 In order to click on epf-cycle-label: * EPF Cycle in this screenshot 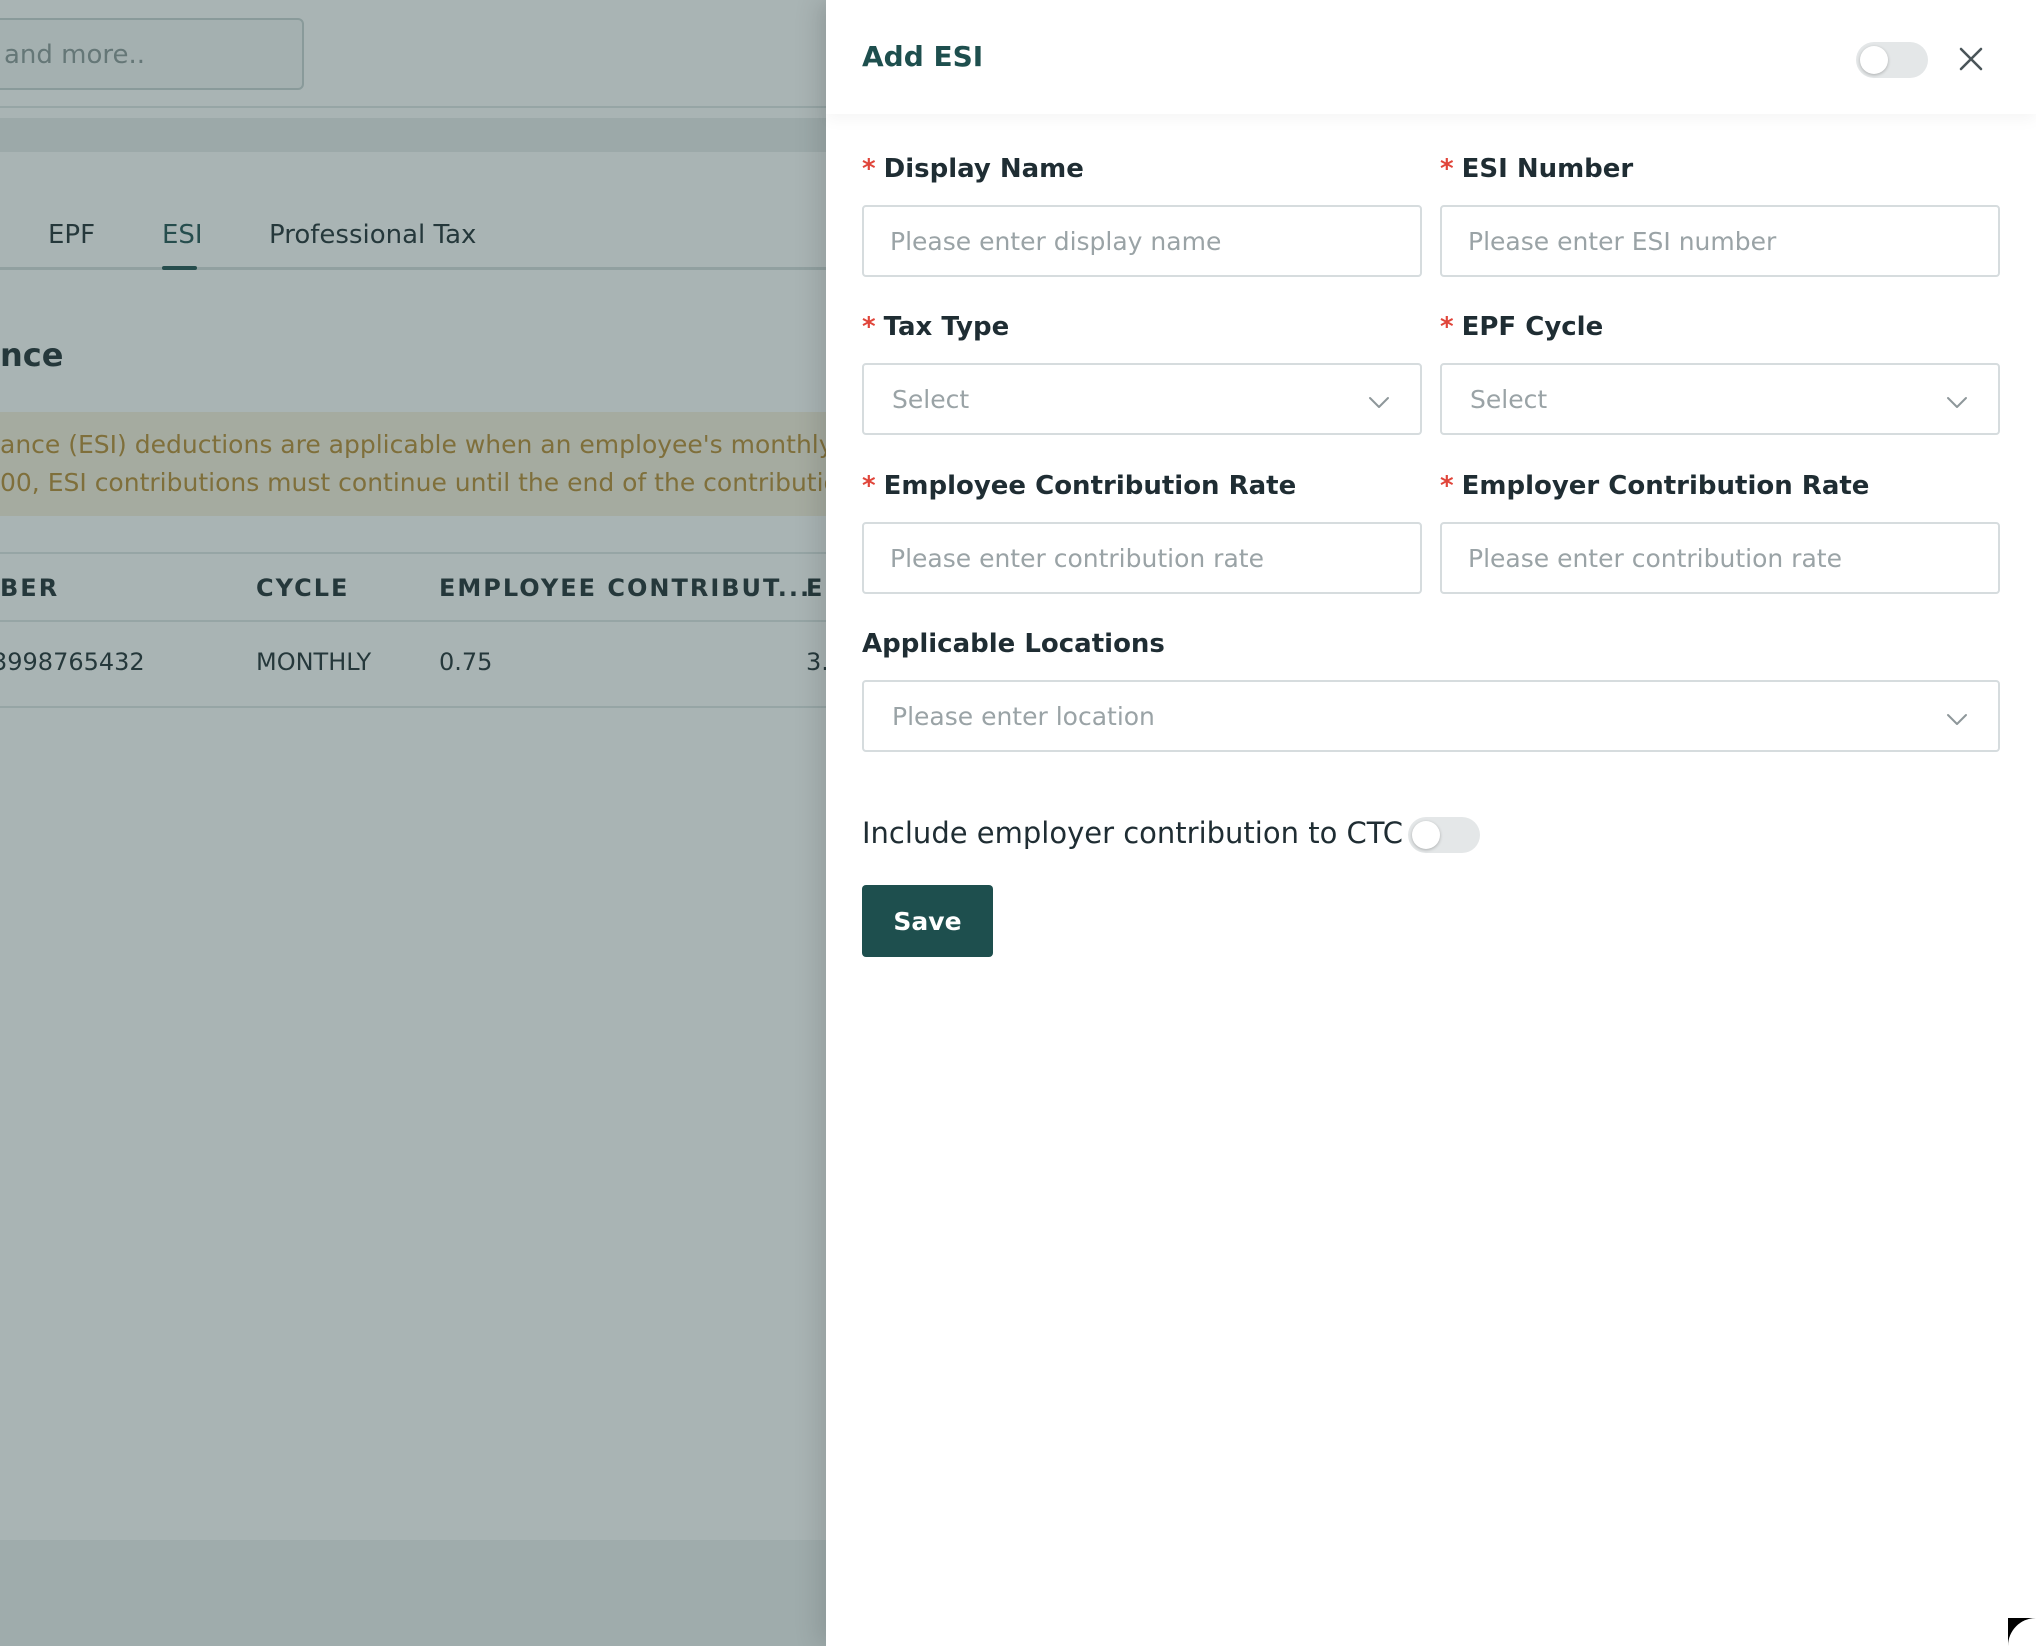, I will do `click(1521, 327)`.